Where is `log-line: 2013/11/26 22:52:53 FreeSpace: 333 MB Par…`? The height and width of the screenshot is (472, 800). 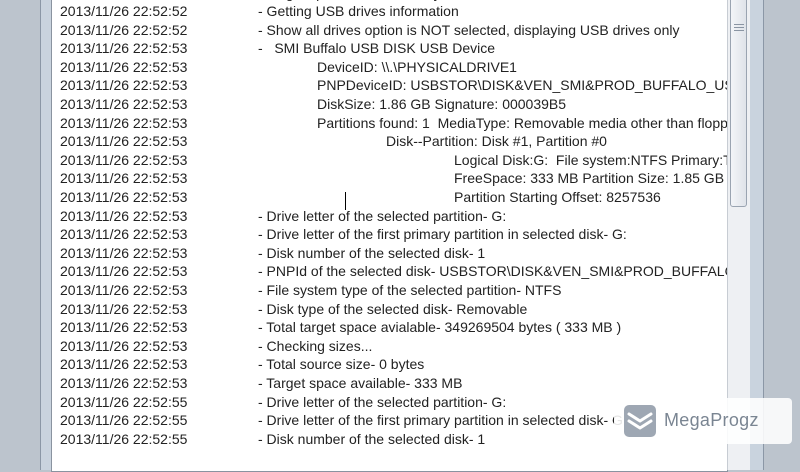 log-line: 2013/11/26 22:52:53 FreeSpace: 333 MB Par… is located at coordinates (389, 178).